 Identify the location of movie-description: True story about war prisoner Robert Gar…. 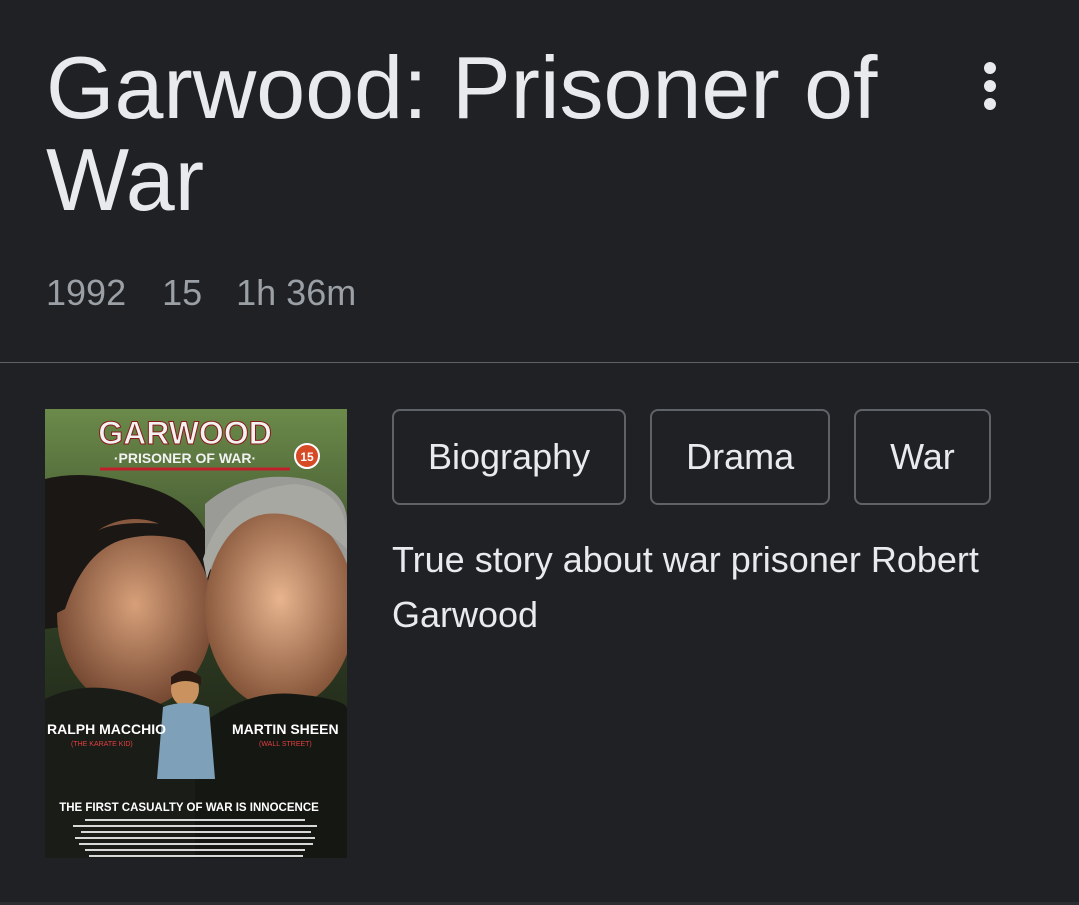
(685, 587).